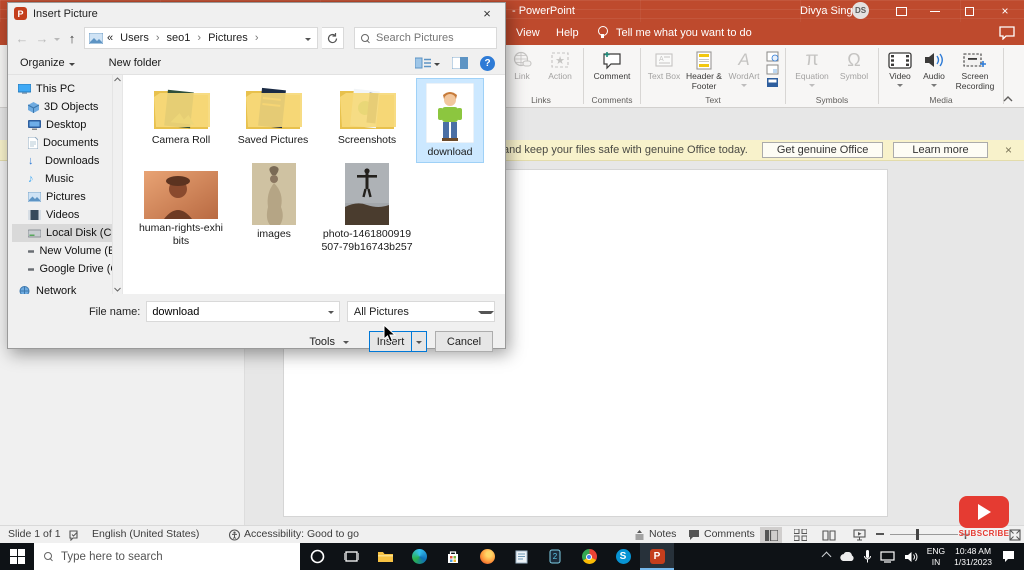 This screenshot has width=1024, height=570. What do you see at coordinates (487, 556) in the screenshot?
I see `firefox-icon` at bounding box center [487, 556].